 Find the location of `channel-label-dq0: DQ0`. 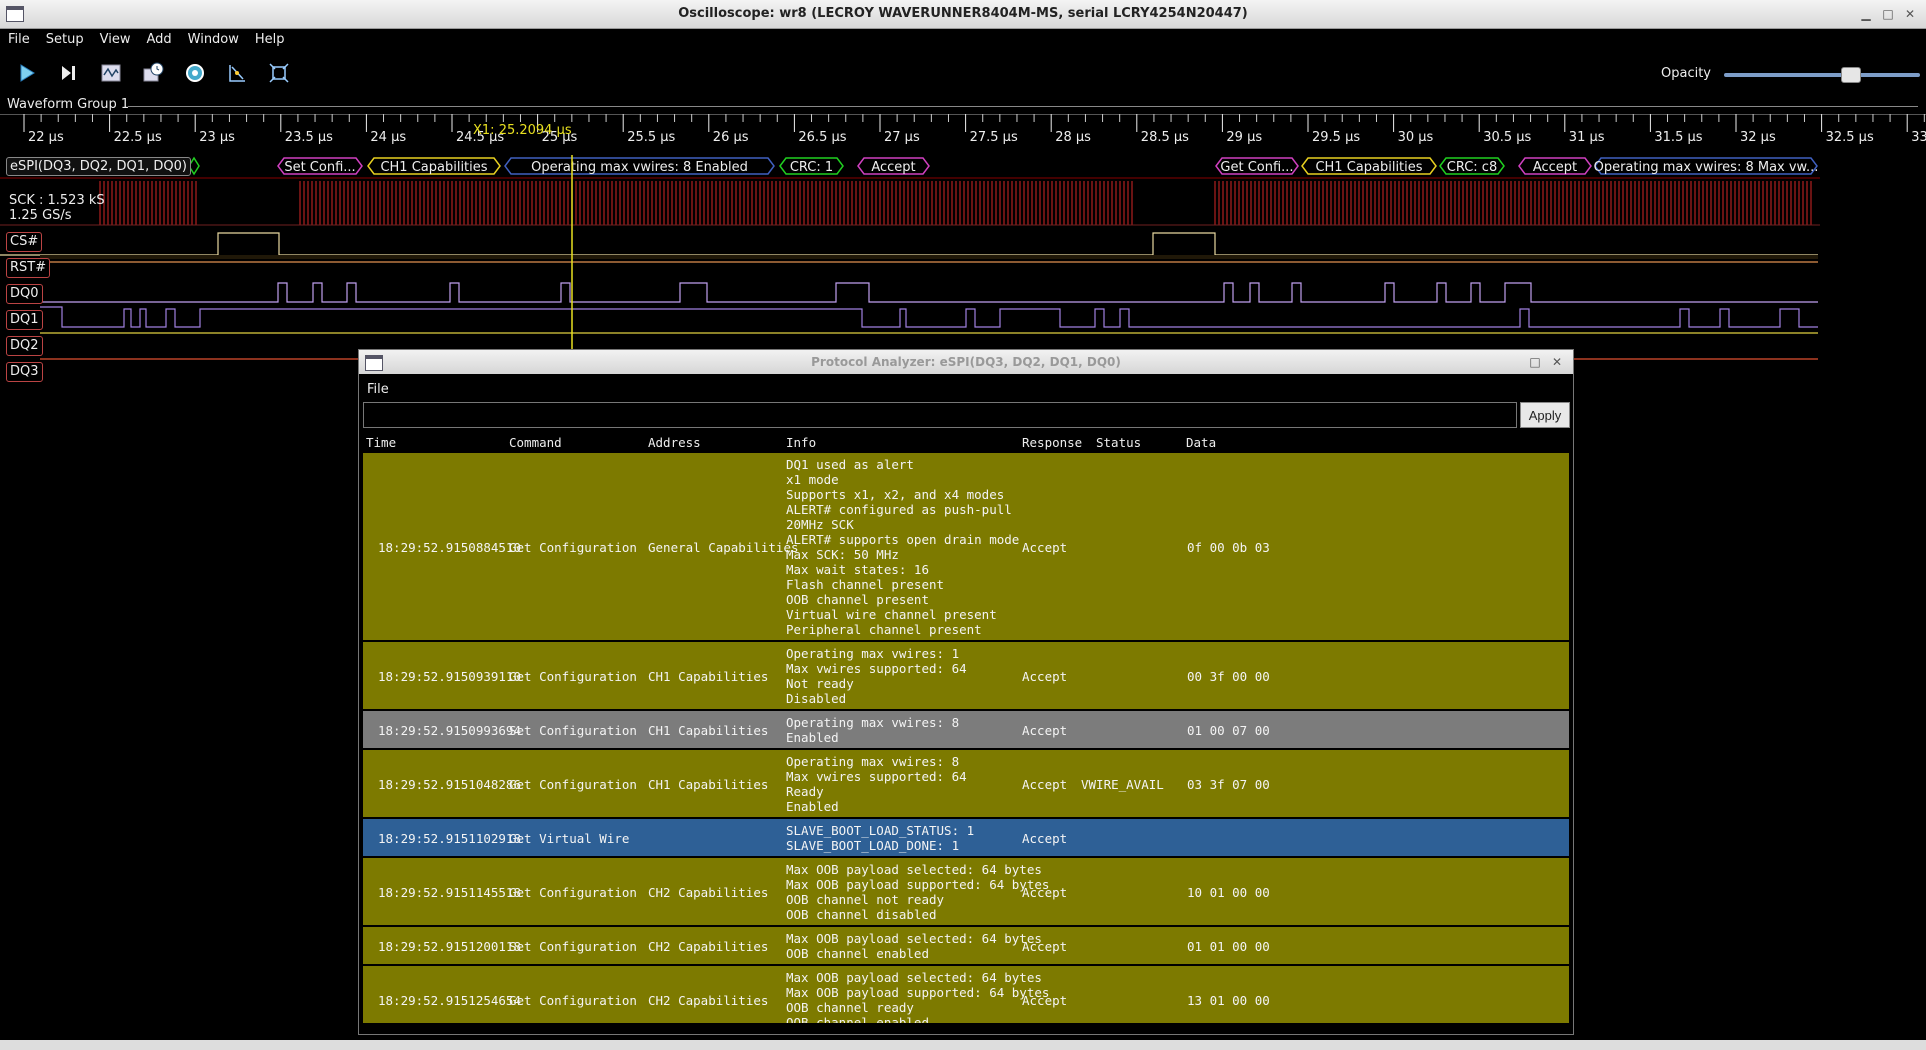

channel-label-dq0: DQ0 is located at coordinates (24, 294).